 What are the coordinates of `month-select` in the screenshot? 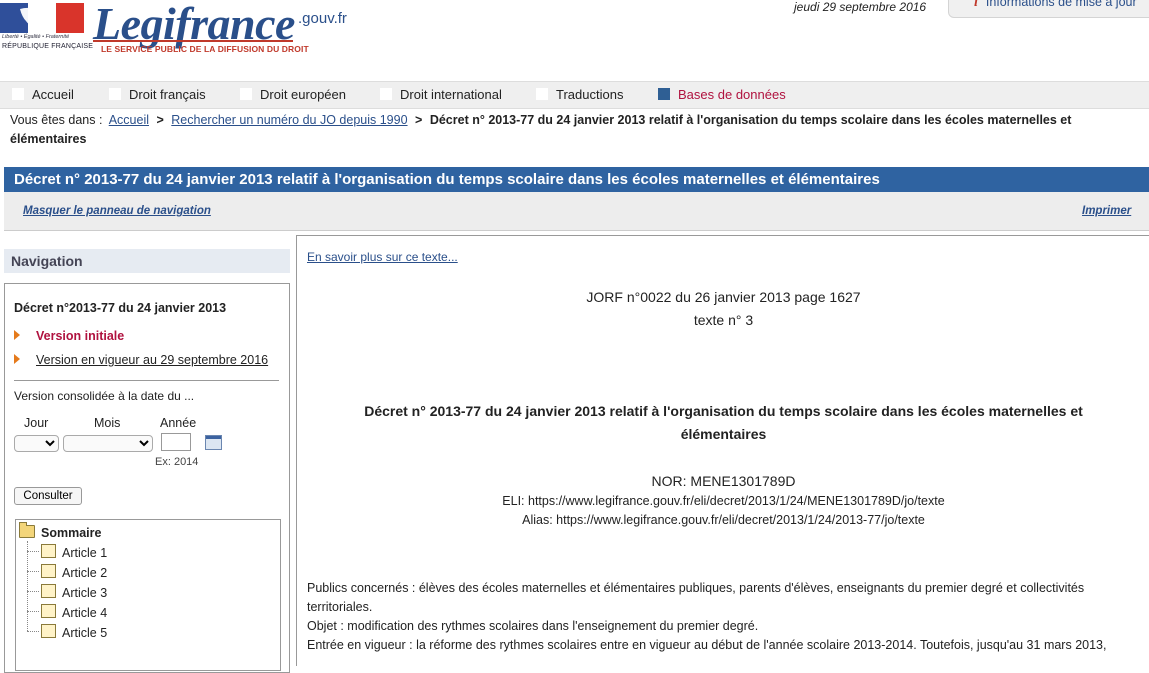 It's located at (108, 443).